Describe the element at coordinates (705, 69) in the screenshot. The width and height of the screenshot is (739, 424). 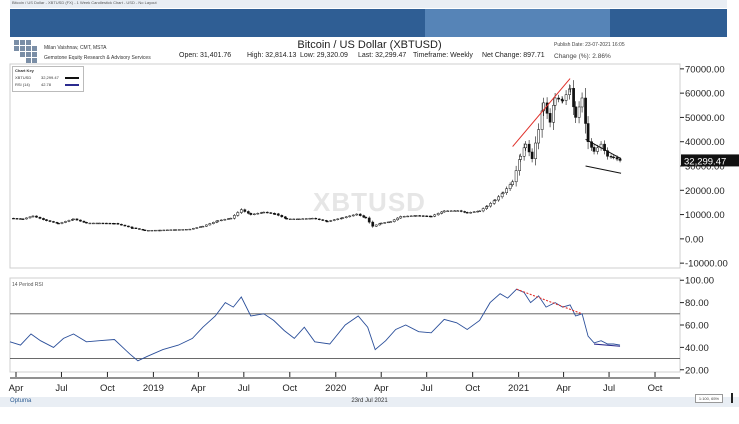
I see `price-y-tick-label: 70000.00` at that location.